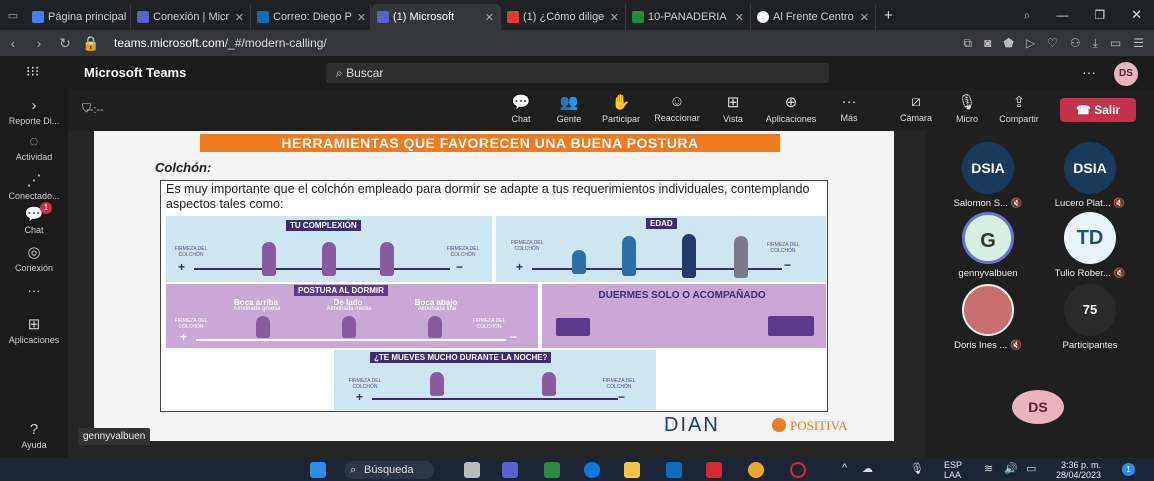  I want to click on camera-off-icon: ⧄, so click(916, 101).